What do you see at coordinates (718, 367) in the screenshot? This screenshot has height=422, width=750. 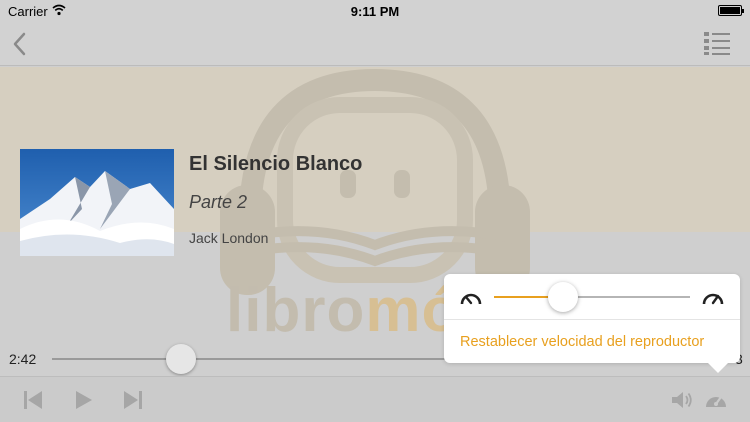 I see `popover-arrow` at bounding box center [718, 367].